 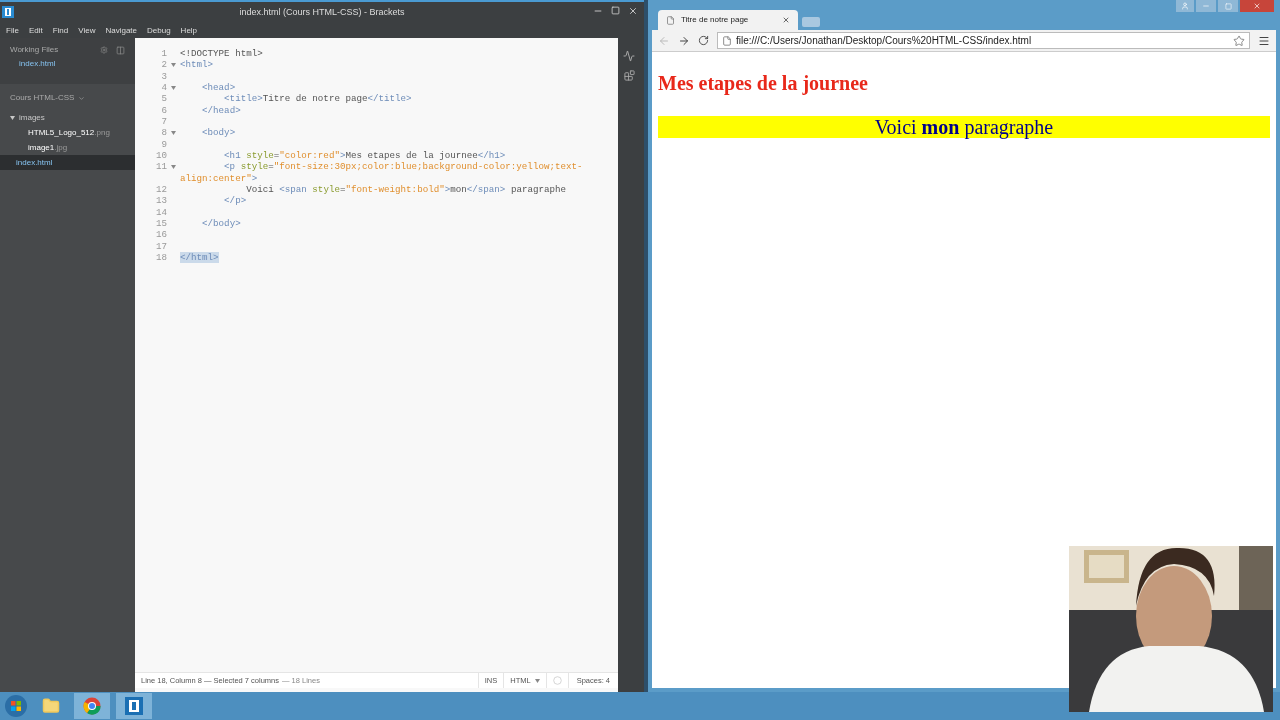 What do you see at coordinates (161, 155) in the screenshot?
I see `line-number: 10` at bounding box center [161, 155].